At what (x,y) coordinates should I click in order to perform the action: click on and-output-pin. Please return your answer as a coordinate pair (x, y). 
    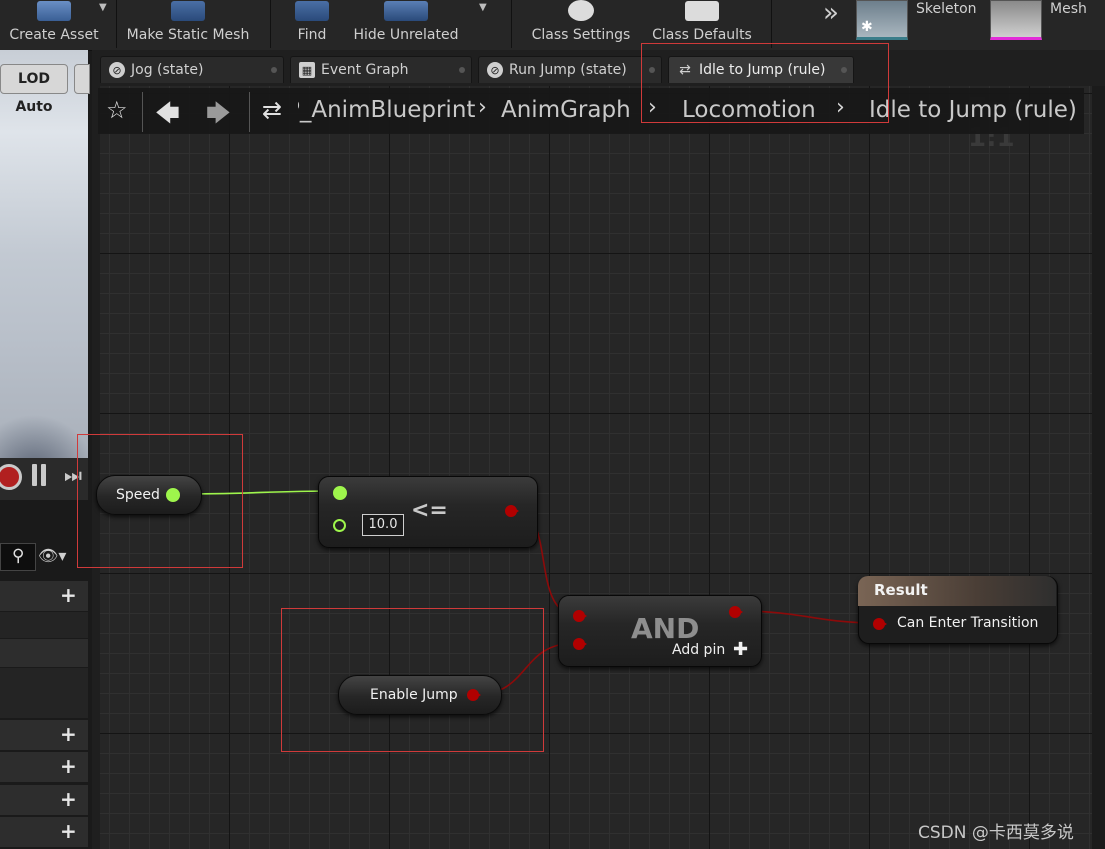
    Looking at the image, I should click on (736, 612).